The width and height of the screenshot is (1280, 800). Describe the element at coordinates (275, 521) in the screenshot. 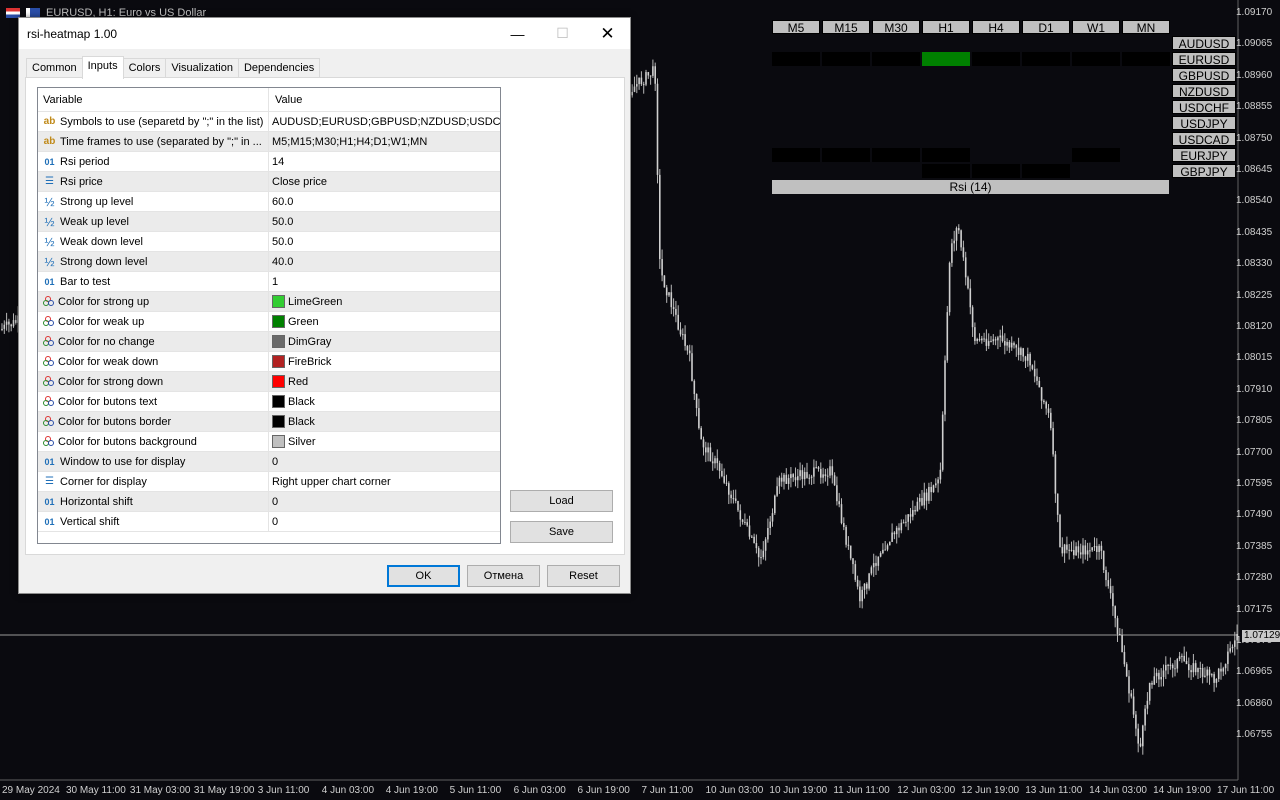

I see `parameter-value: 0` at that location.